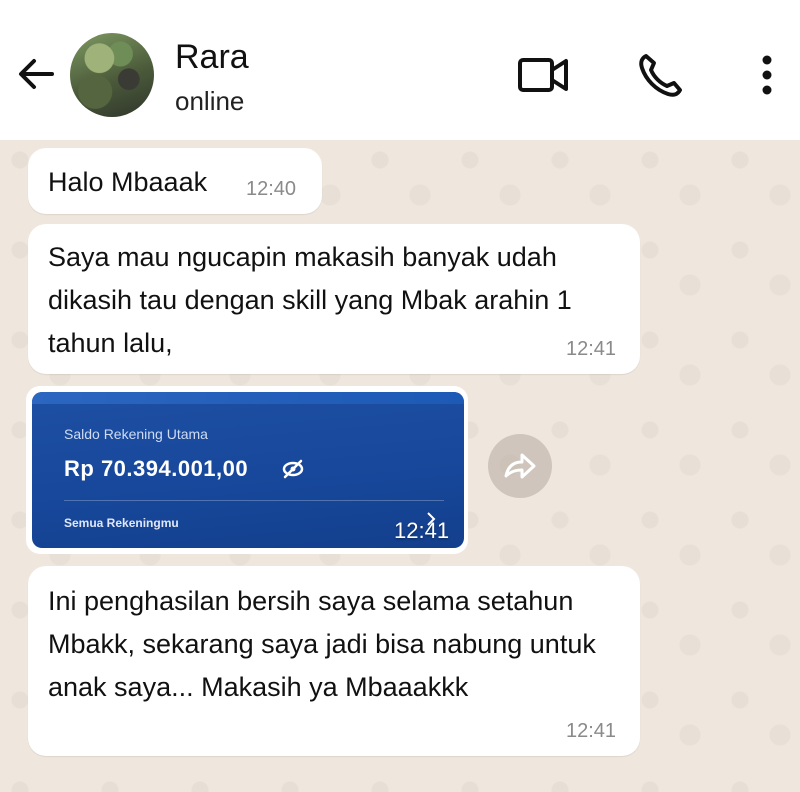 Image resolution: width=800 pixels, height=792 pixels. What do you see at coordinates (128, 182) in the screenshot?
I see `message-text: Halo Mbaaak` at bounding box center [128, 182].